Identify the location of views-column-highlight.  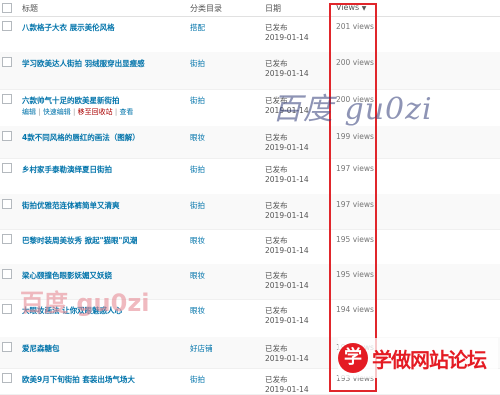
(353, 197).